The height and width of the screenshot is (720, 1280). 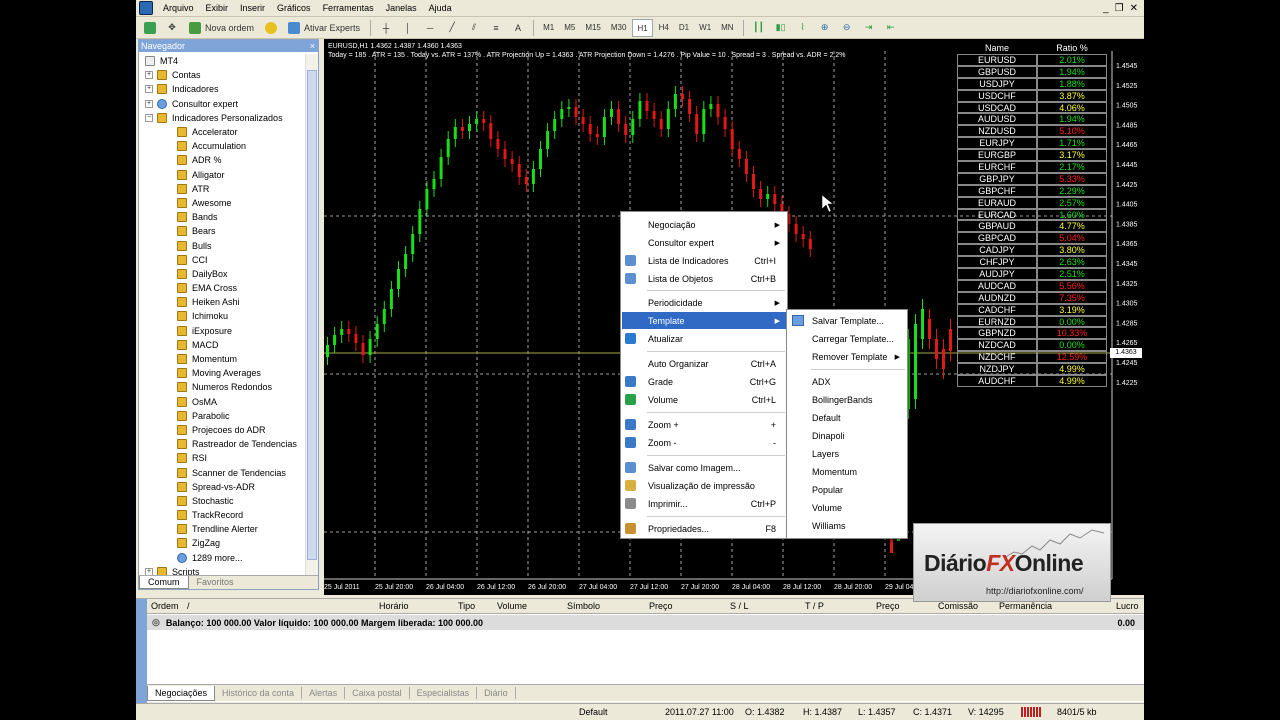 I want to click on context-item: Template ▶, so click(x=704, y=320).